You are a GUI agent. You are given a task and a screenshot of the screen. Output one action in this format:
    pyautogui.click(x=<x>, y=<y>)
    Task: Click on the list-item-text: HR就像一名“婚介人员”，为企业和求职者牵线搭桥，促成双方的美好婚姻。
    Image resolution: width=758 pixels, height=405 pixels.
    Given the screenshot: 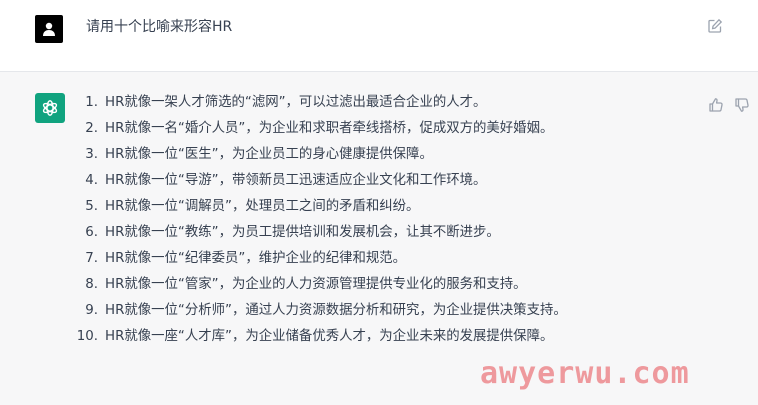 What is the action you would take?
    pyautogui.click(x=329, y=128)
    